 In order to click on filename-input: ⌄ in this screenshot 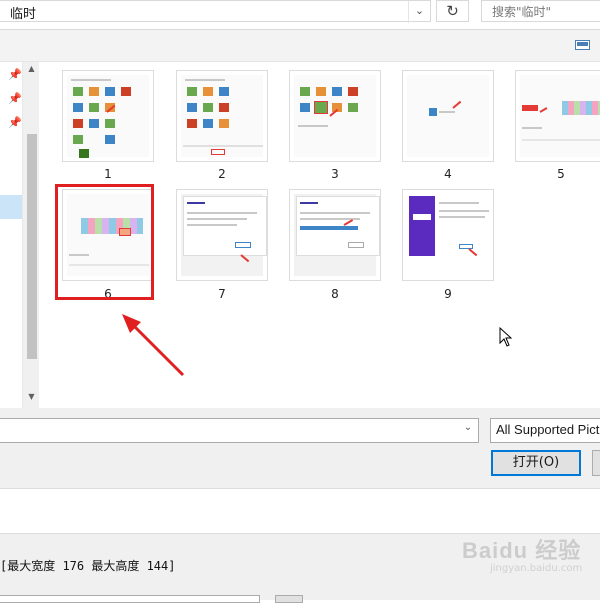, I will do `click(239, 430)`.